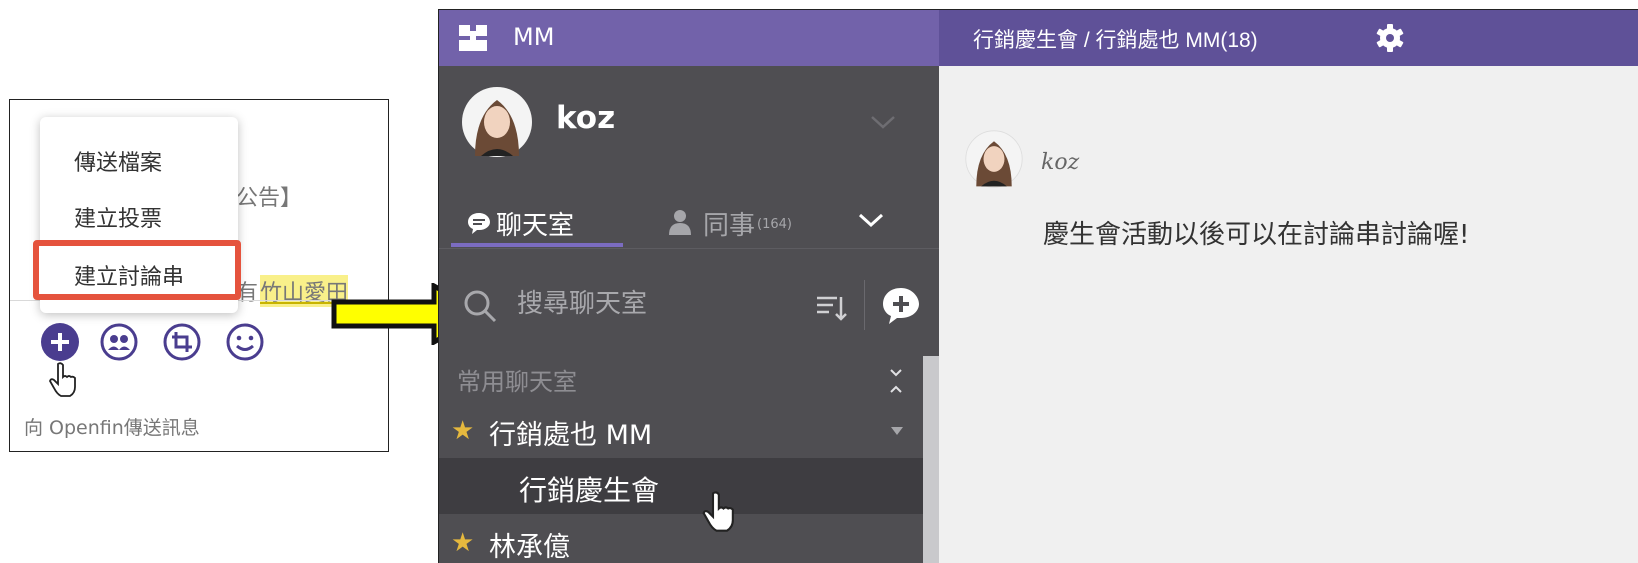 Image resolution: width=1638 pixels, height=563 pixels. What do you see at coordinates (129, 275) in the screenshot?
I see `menu-item-create-thread: 建立討論串` at bounding box center [129, 275].